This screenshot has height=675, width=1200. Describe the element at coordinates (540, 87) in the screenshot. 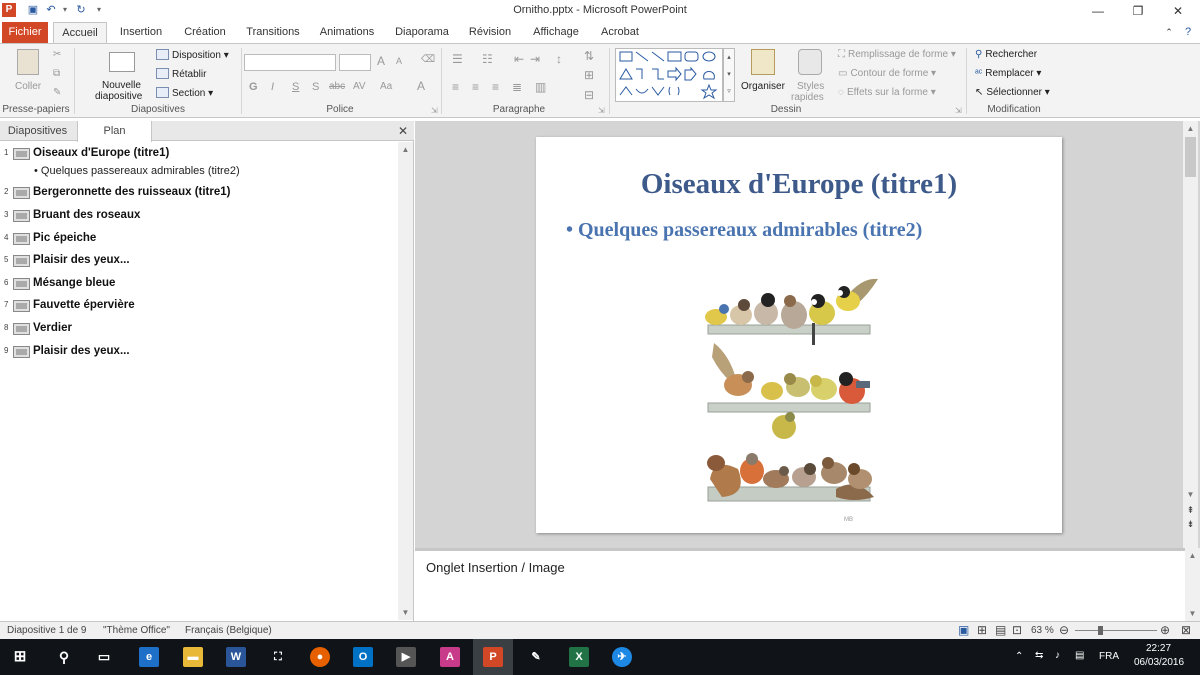

I see `columns-icon: ▥` at that location.